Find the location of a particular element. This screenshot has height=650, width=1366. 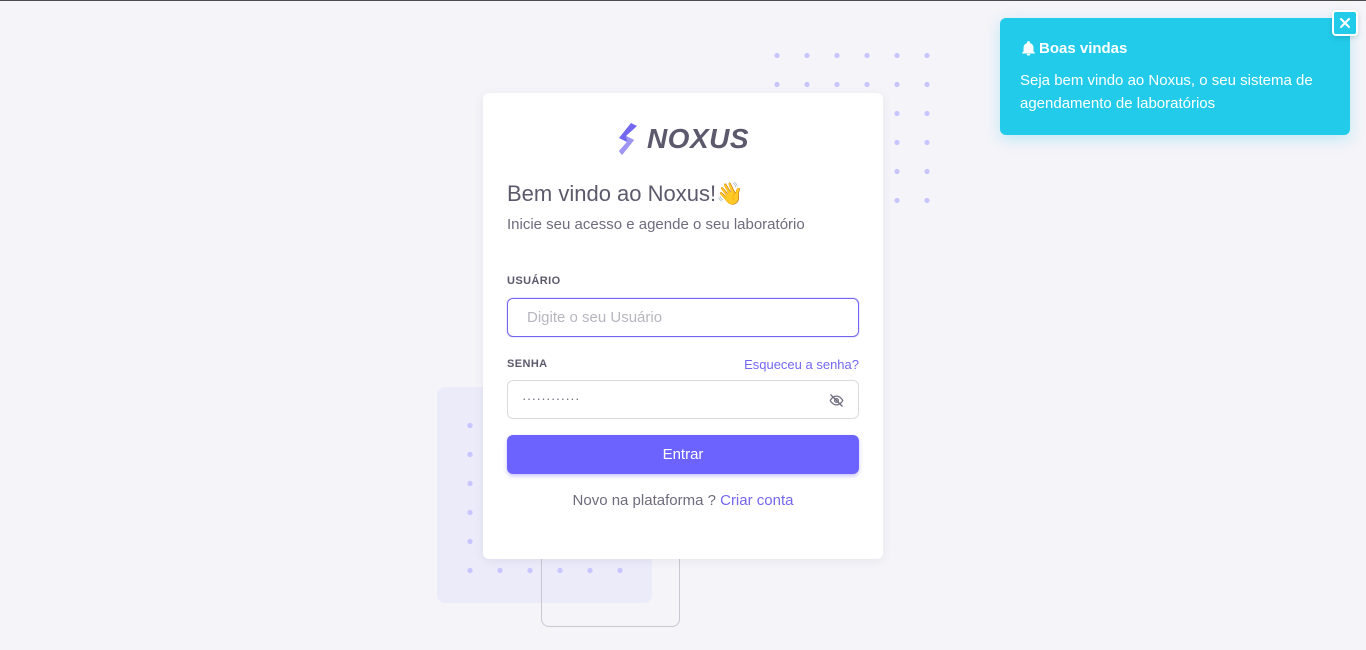

toast-title: Boas vindas is located at coordinates (1083, 48).